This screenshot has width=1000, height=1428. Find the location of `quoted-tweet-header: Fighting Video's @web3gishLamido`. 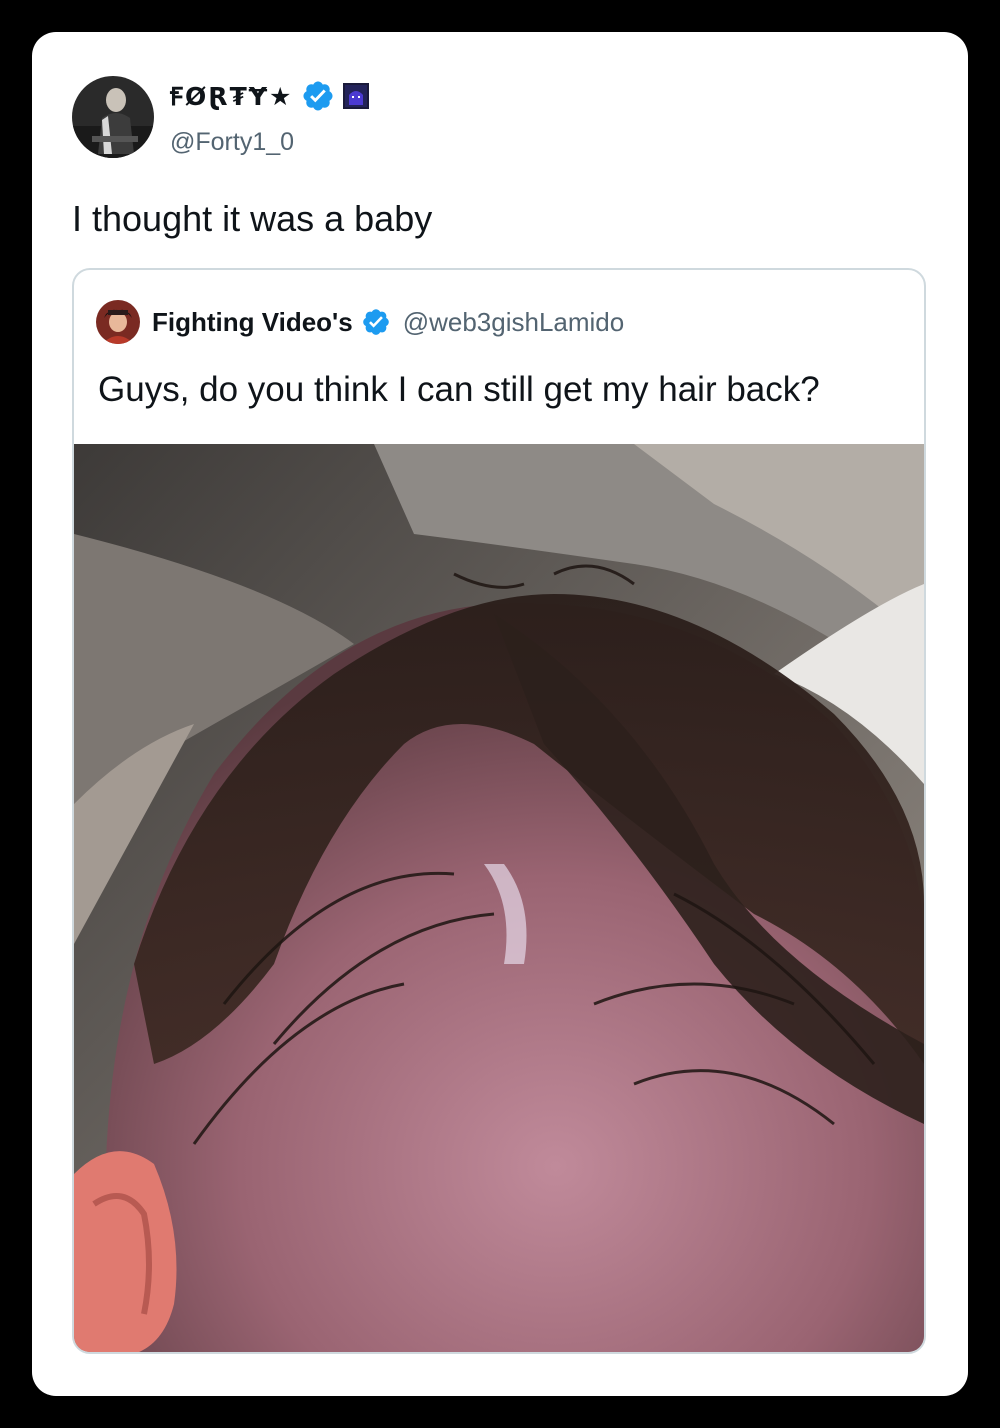

quoted-tweet-header: Fighting Video's @web3gishLamido is located at coordinates (360, 322).